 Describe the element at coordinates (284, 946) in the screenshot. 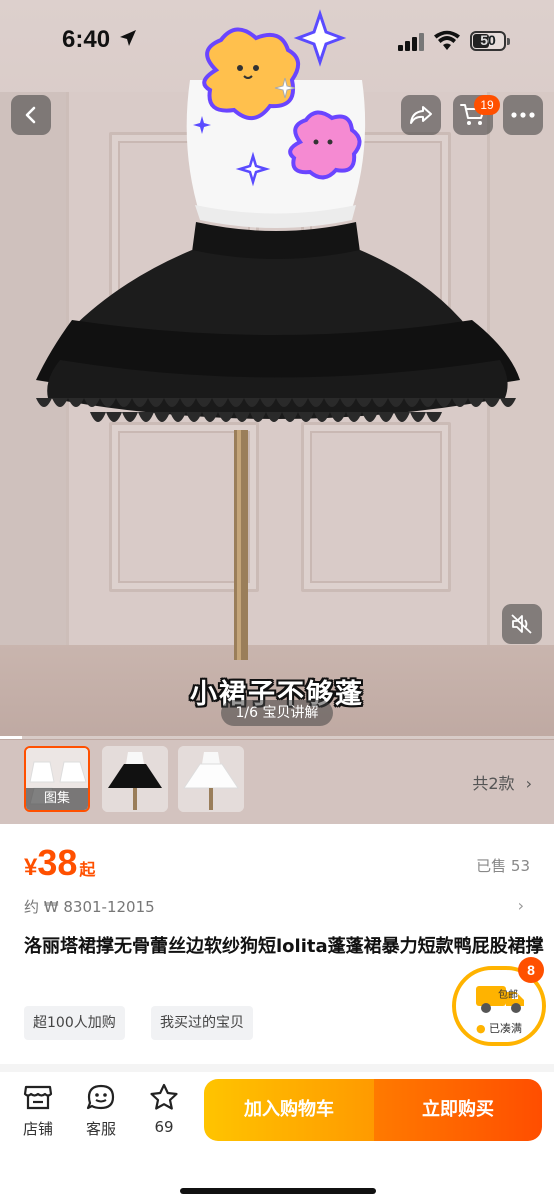

I see `product-title: 洛丽塔裙撑无骨蕾丝边软纱狗短lolita蓬蓬裙暴力短款鸭屁股裙撑` at that location.